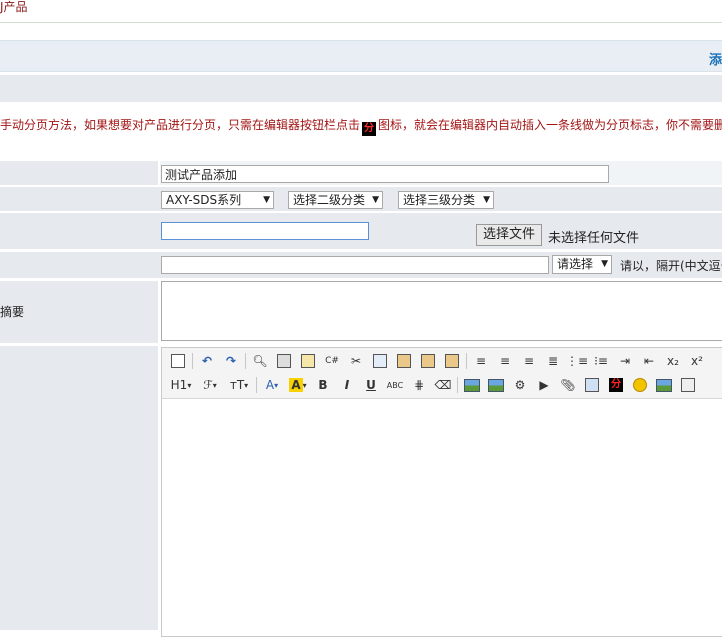 The height and width of the screenshot is (637, 722). Describe the element at coordinates (664, 385) in the screenshot. I see `image-manager-icon` at that location.